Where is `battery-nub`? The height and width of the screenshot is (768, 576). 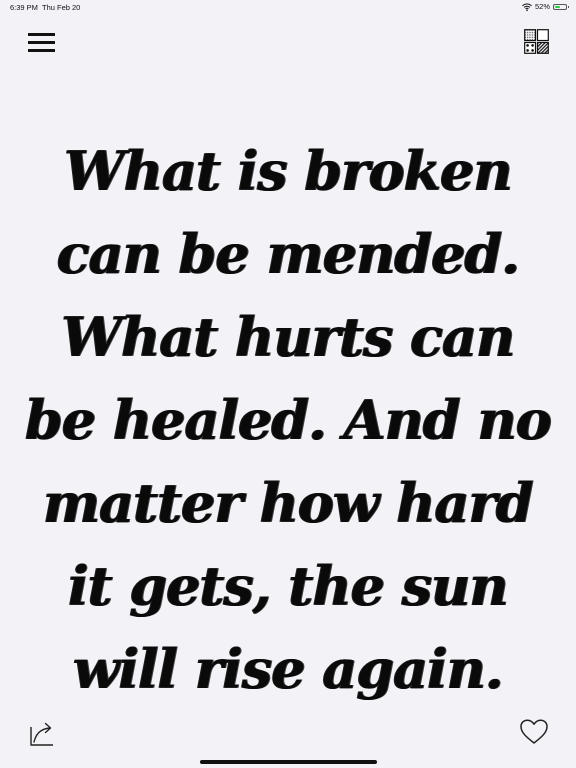
battery-nub is located at coordinates (568, 6).